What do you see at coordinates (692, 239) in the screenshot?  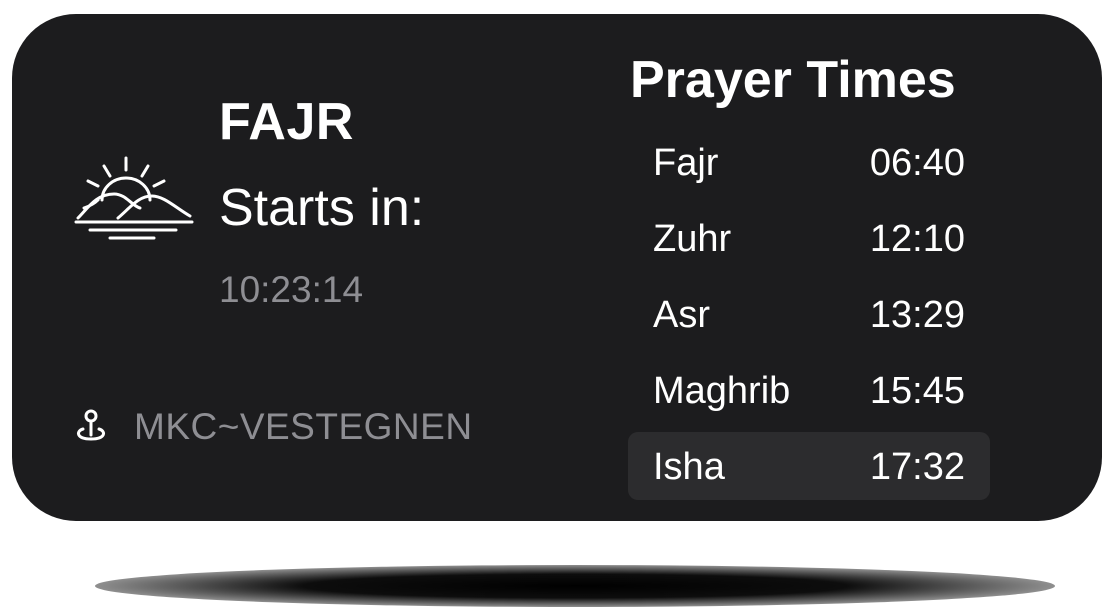 I see `prayer-row-name: Zuhr` at bounding box center [692, 239].